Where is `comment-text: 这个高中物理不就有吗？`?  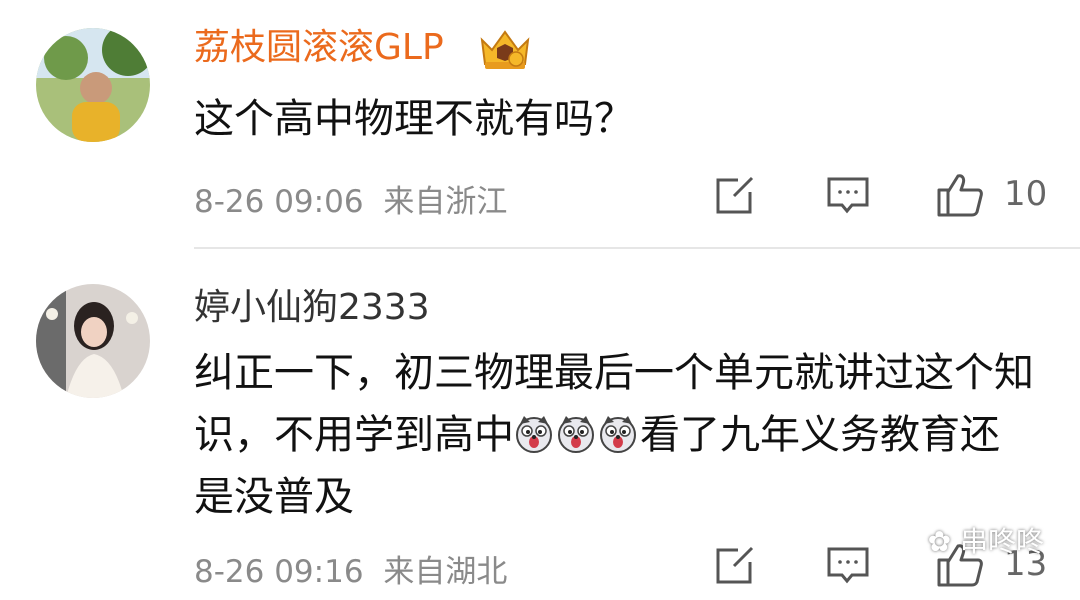
comment-text: 这个高中物理不就有吗？ is located at coordinates (414, 119).